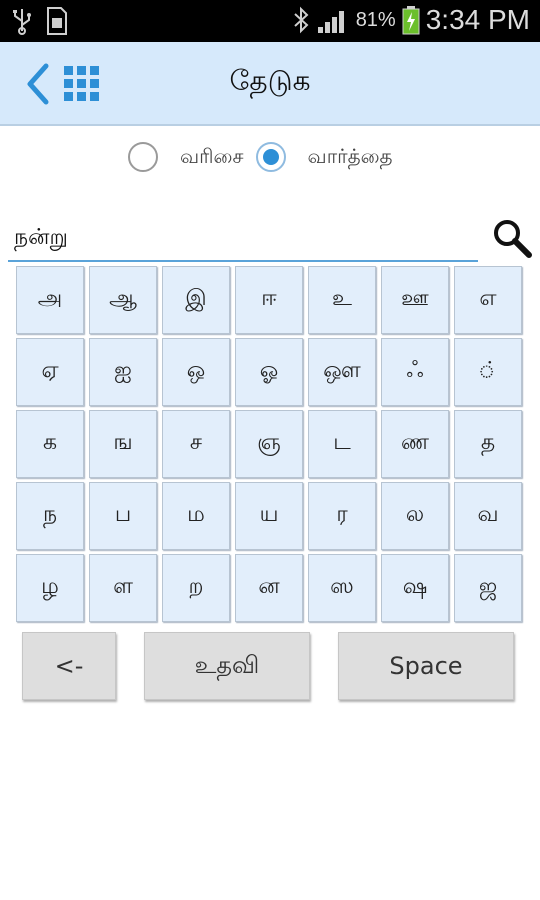  Describe the element at coordinates (270, 21) in the screenshot. I see `status-bar: 81% 3:34 PM` at that location.